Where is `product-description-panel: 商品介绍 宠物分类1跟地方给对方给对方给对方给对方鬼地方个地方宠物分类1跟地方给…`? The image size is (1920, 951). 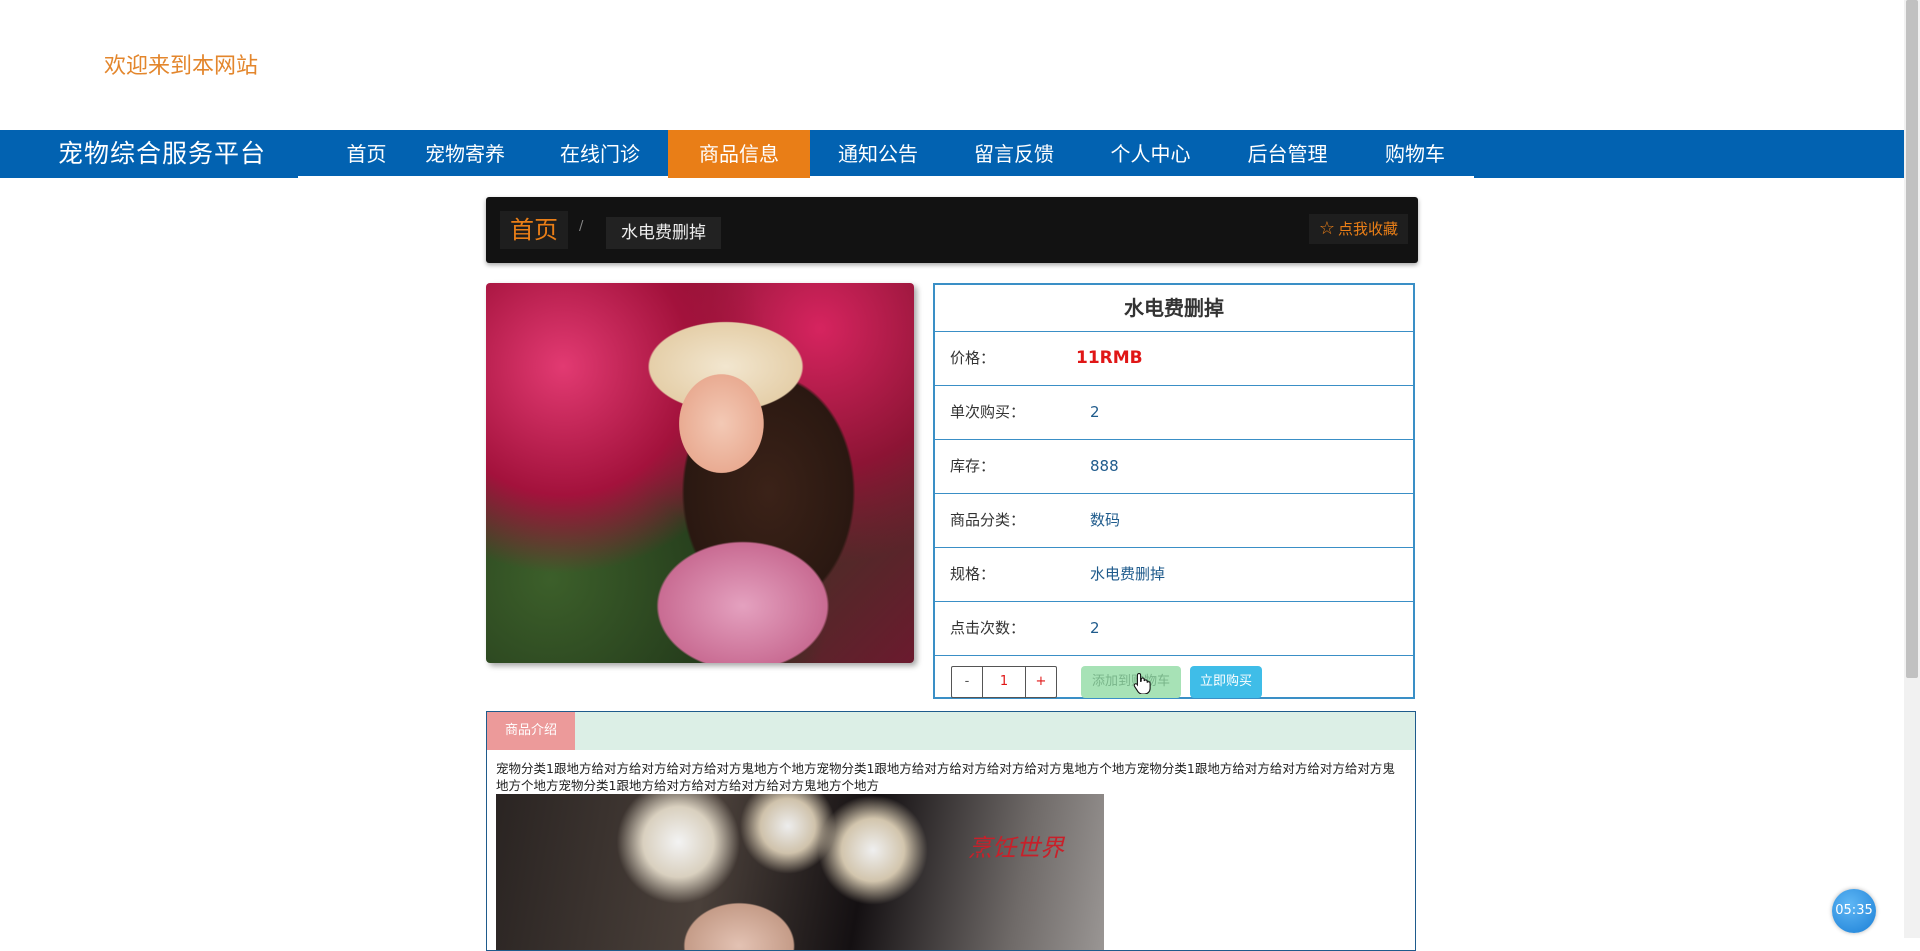 product-description-panel: 商品介绍 宠物分类1跟地方给对方给对方给对方给对方鬼地方个地方宠物分类1跟地方给… is located at coordinates (951, 831).